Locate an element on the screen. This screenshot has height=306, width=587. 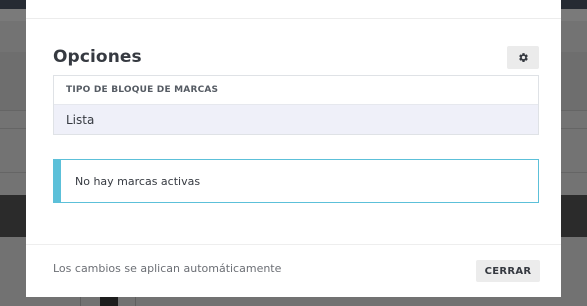
settings-button is located at coordinates (523, 57).